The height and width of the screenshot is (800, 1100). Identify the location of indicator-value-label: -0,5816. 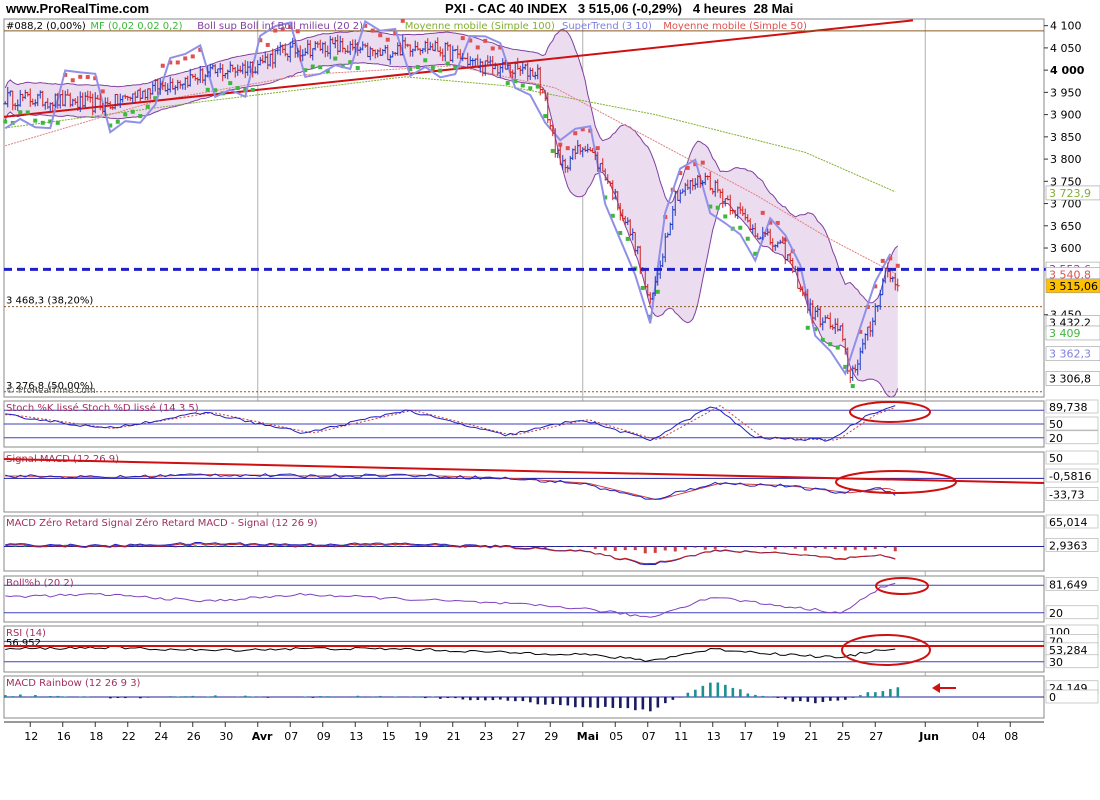
(1070, 476).